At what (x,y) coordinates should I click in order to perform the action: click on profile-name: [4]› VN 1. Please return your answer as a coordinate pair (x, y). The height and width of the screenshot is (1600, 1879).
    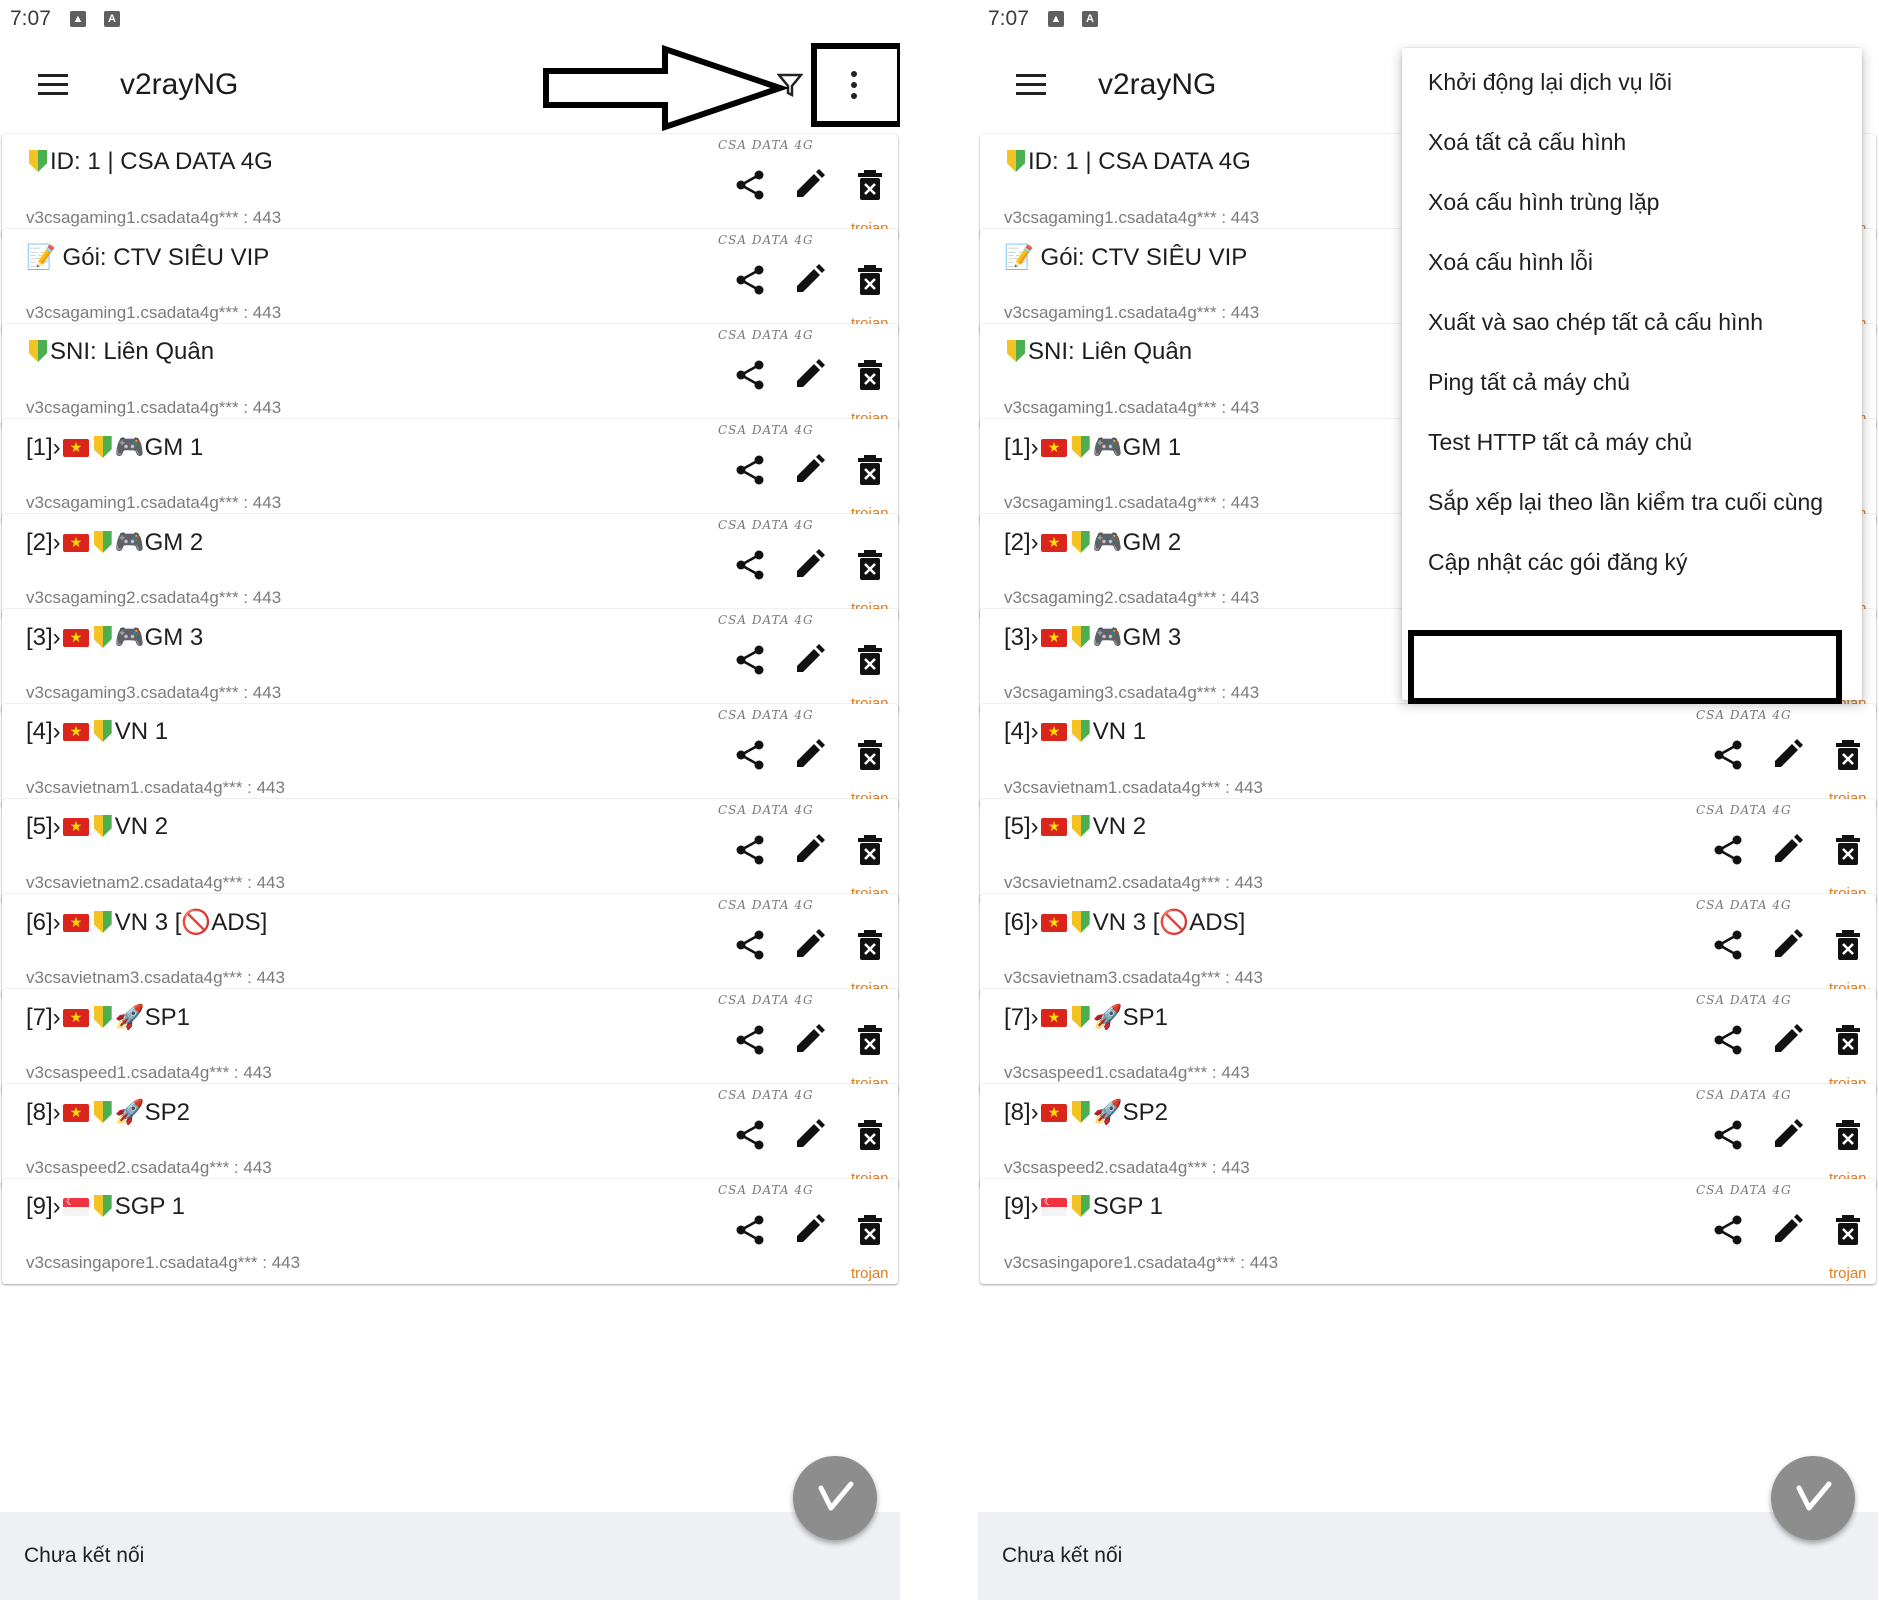
    Looking at the image, I should click on (1075, 732).